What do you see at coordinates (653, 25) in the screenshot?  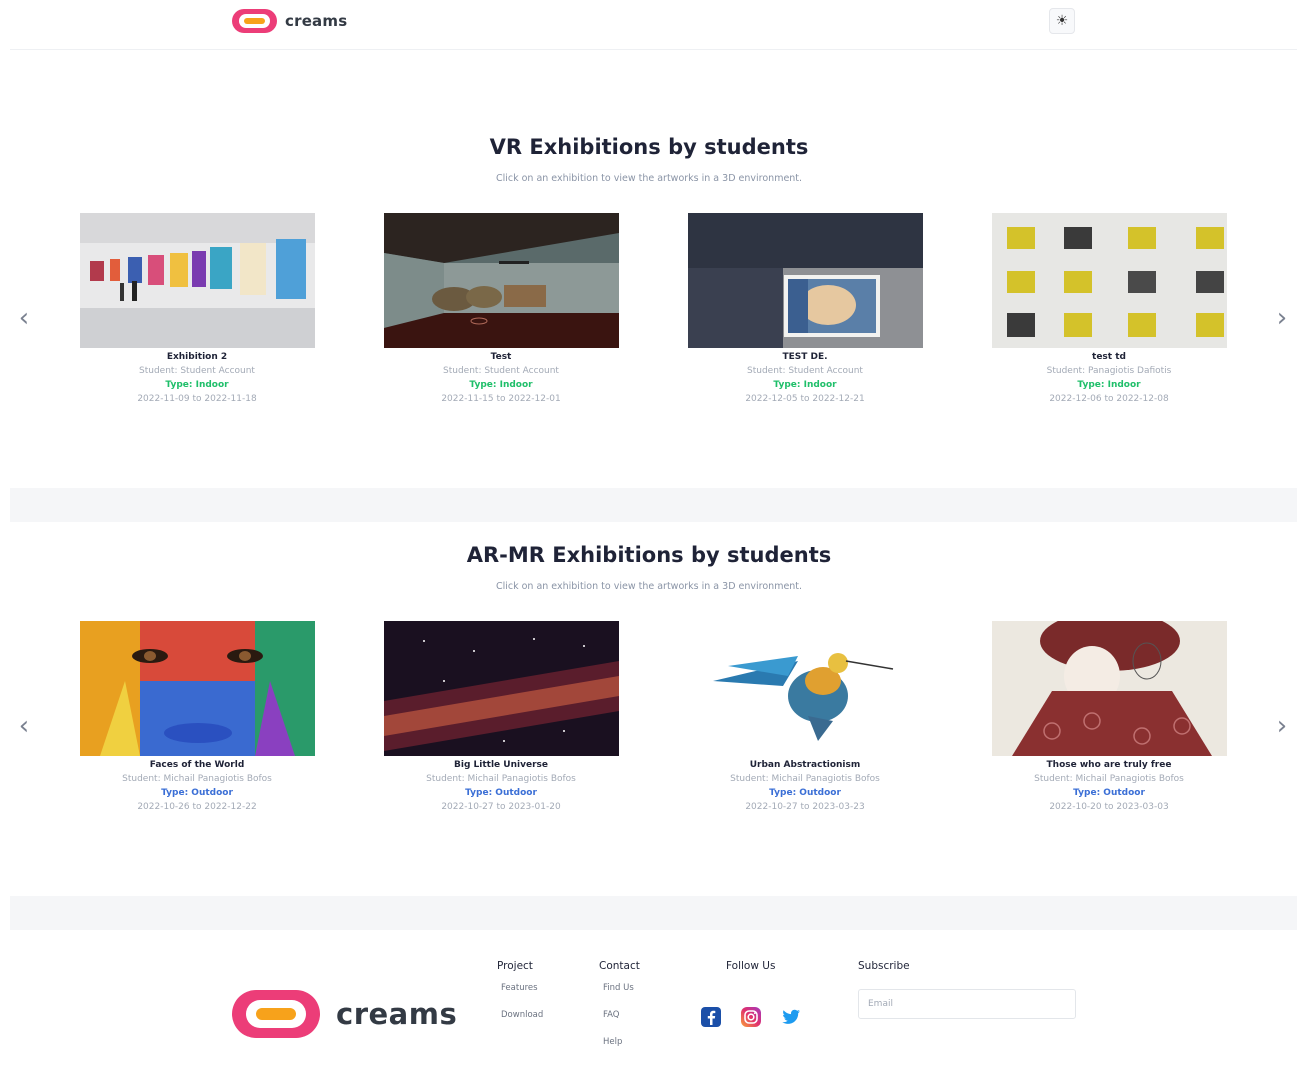 I see `header: creams ☀` at bounding box center [653, 25].